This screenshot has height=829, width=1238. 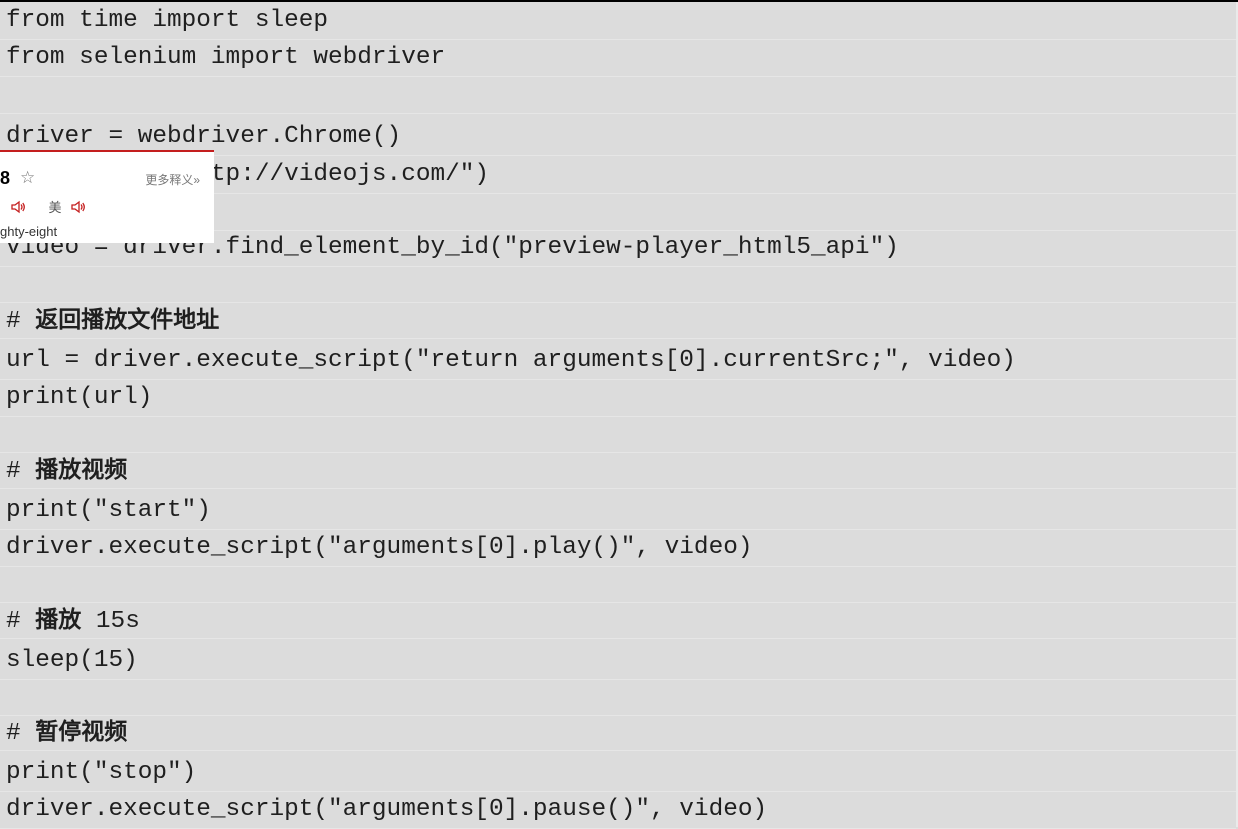 I want to click on code-comment-play-15s: # 播放 15s, so click(x=618, y=620).